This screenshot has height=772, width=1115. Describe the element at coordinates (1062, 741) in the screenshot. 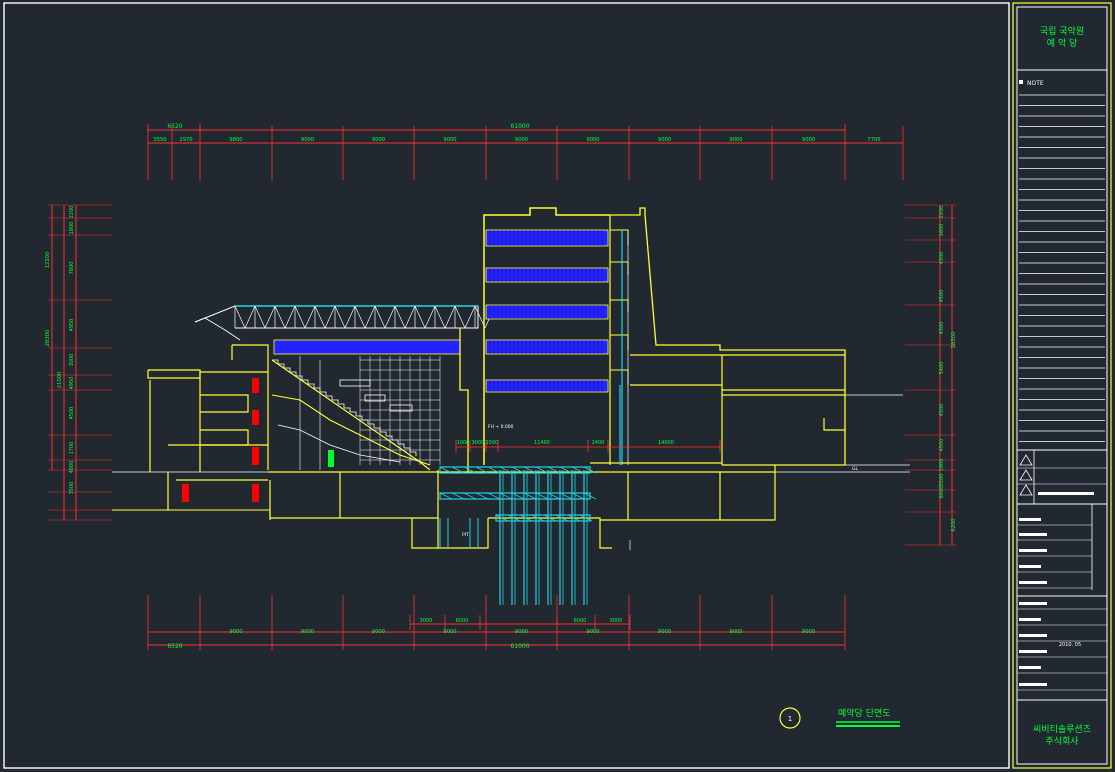

I see `company-name-line2: 주식회사` at that location.